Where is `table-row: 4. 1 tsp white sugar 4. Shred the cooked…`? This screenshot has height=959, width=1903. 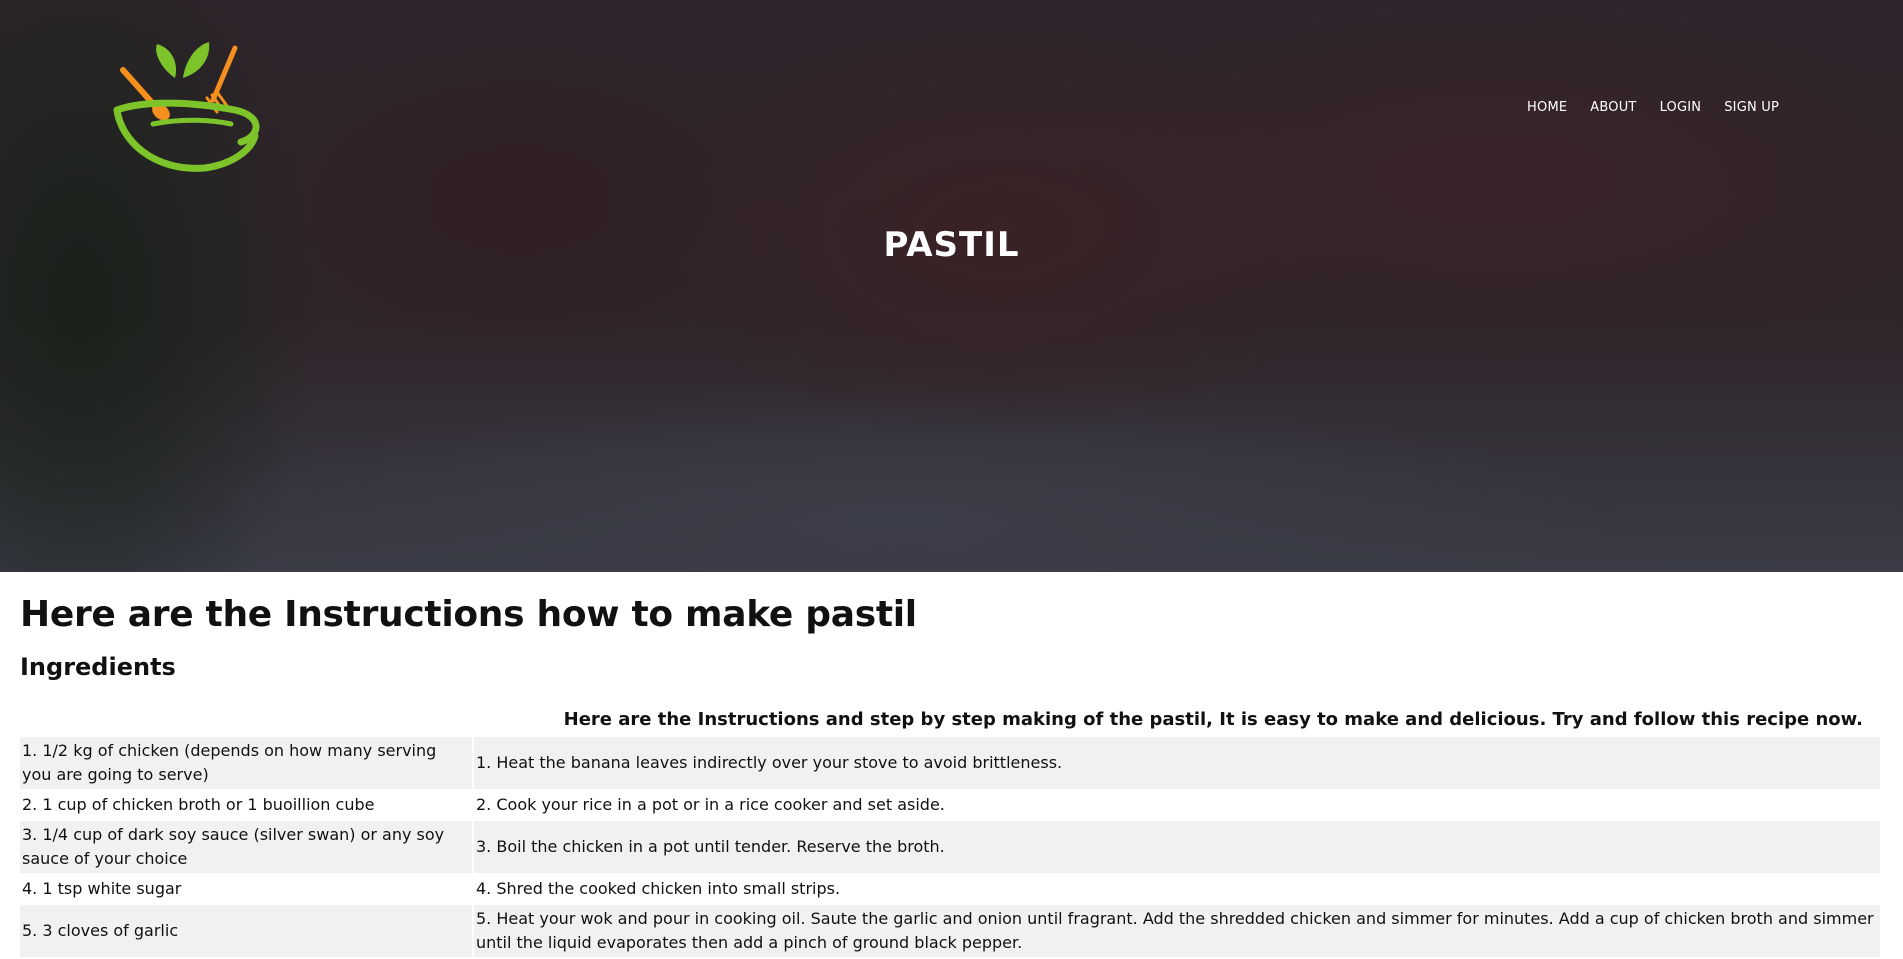 table-row: 4. 1 tsp white sugar 4. Shred the cooked… is located at coordinates (950, 889).